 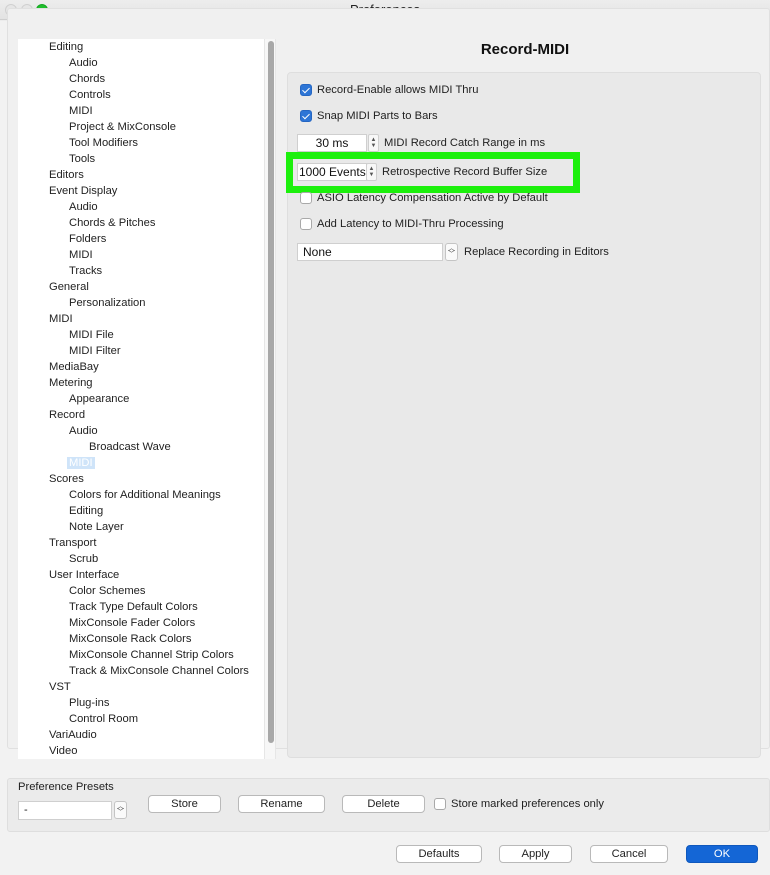 I want to click on preset-select: -, so click(x=65, y=810).